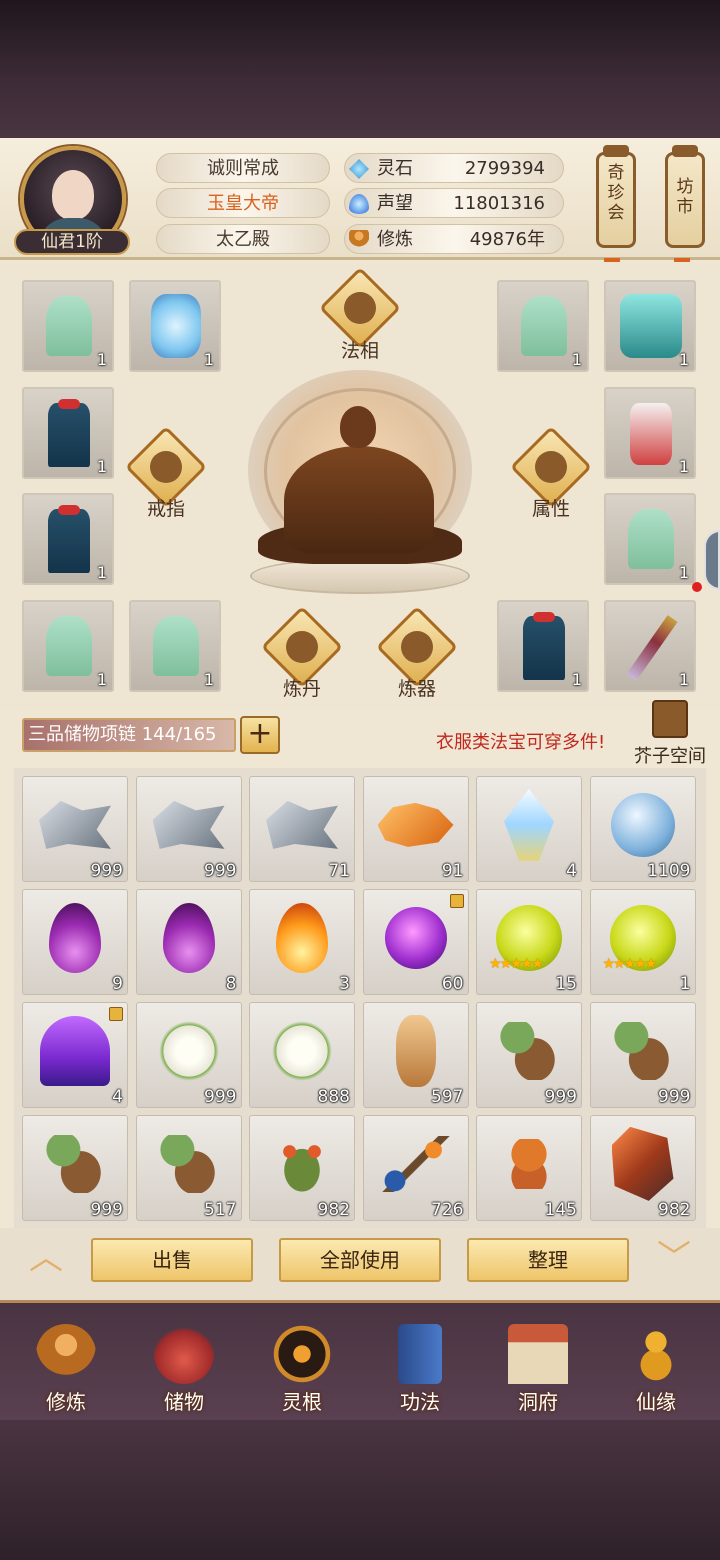 This screenshot has height=1560, width=720. Describe the element at coordinates (685, 196) in the screenshot. I see `market-button: 坊市` at that location.